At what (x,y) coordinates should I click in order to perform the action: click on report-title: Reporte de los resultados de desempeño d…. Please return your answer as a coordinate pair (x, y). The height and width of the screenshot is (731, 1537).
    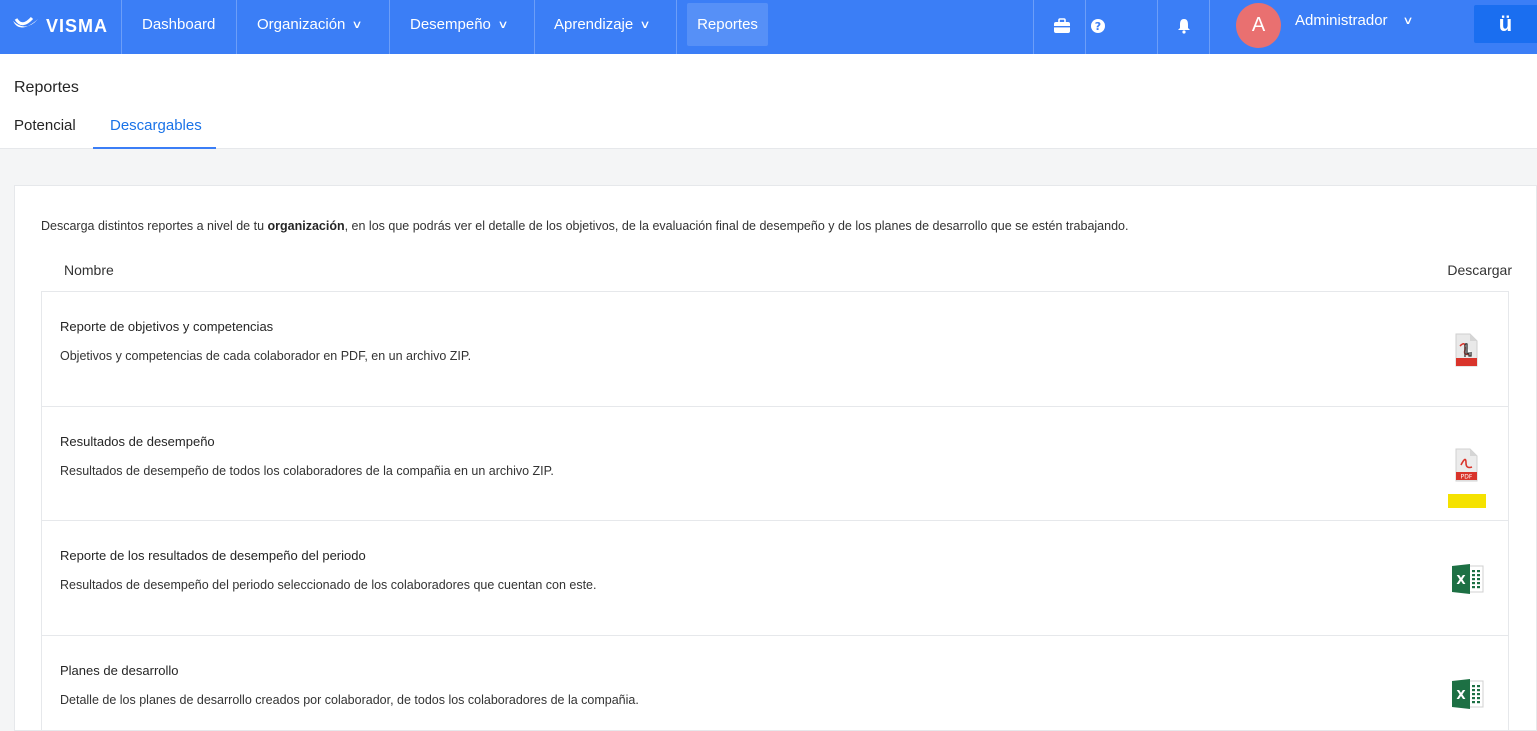
    Looking at the image, I should click on (213, 555).